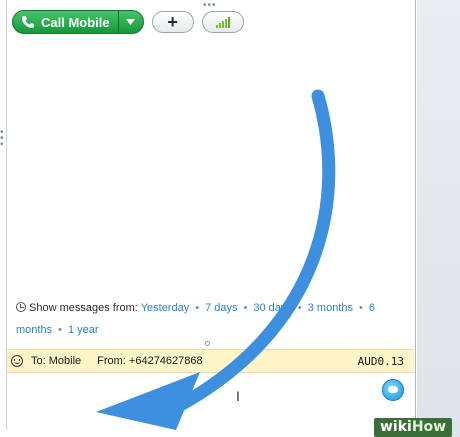 The image size is (460, 437). I want to click on watermark-how: How, so click(429, 427).